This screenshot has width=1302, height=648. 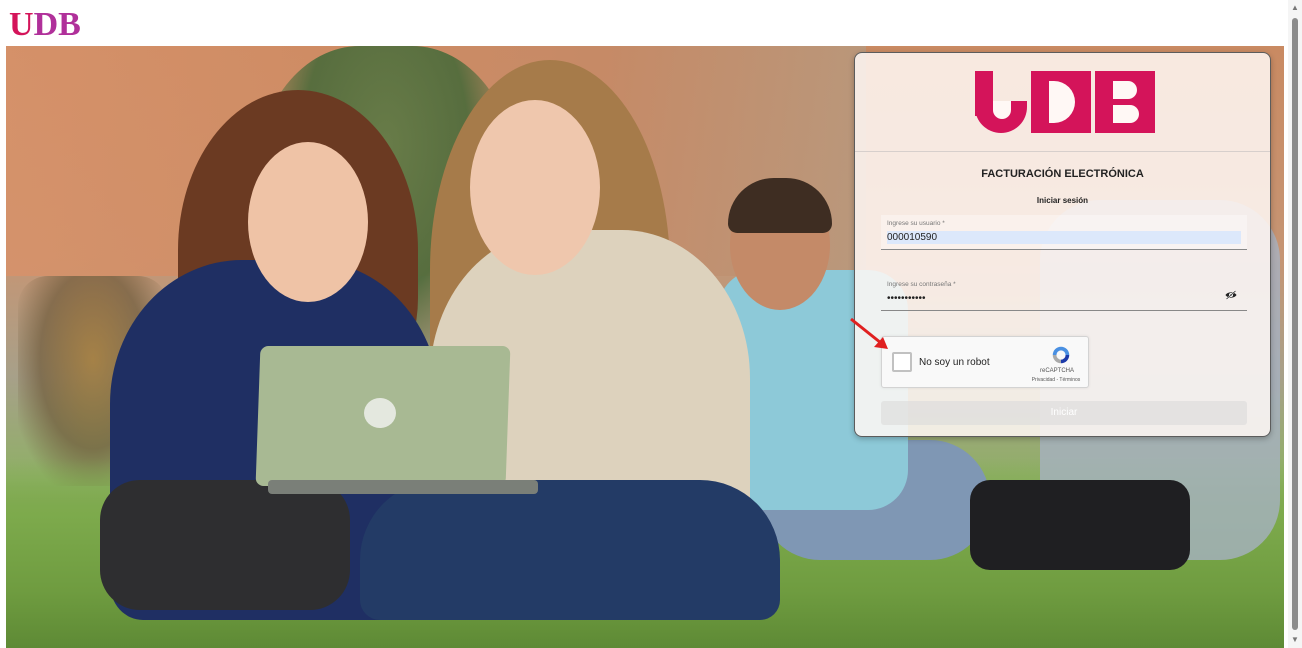 What do you see at coordinates (1061, 102) in the screenshot?
I see `logo-letter-d` at bounding box center [1061, 102].